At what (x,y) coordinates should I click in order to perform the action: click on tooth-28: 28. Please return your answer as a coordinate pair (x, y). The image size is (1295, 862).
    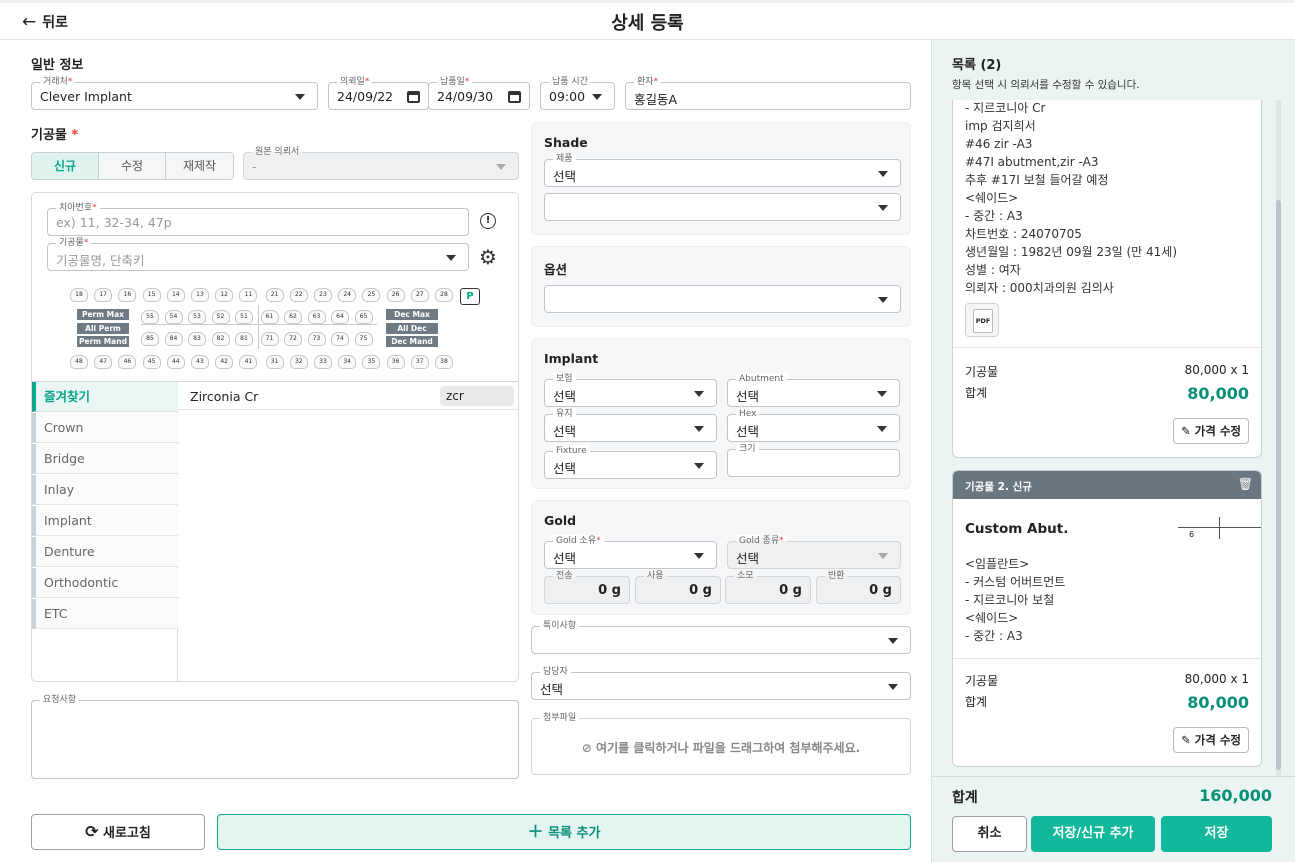
    Looking at the image, I should click on (444, 295).